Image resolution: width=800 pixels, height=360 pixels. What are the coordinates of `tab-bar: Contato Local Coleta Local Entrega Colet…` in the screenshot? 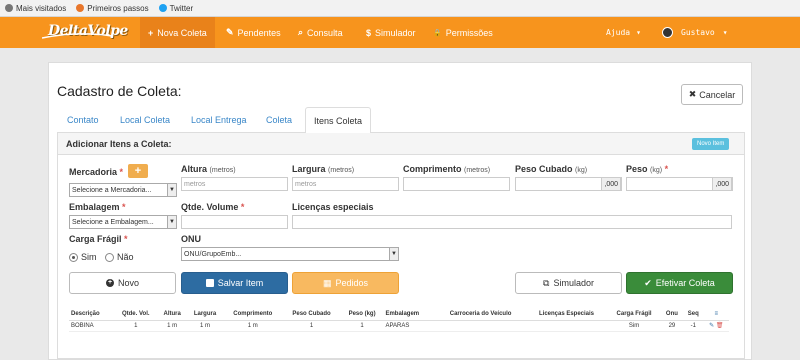 It's located at (401, 120).